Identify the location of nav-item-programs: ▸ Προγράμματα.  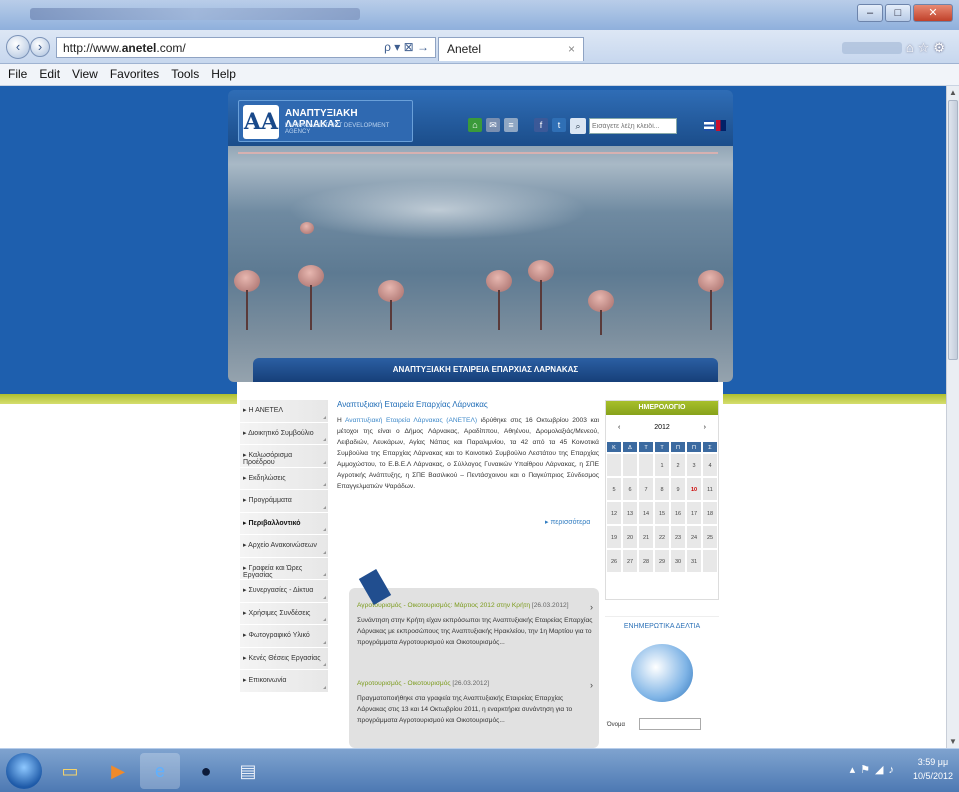
(284, 501).